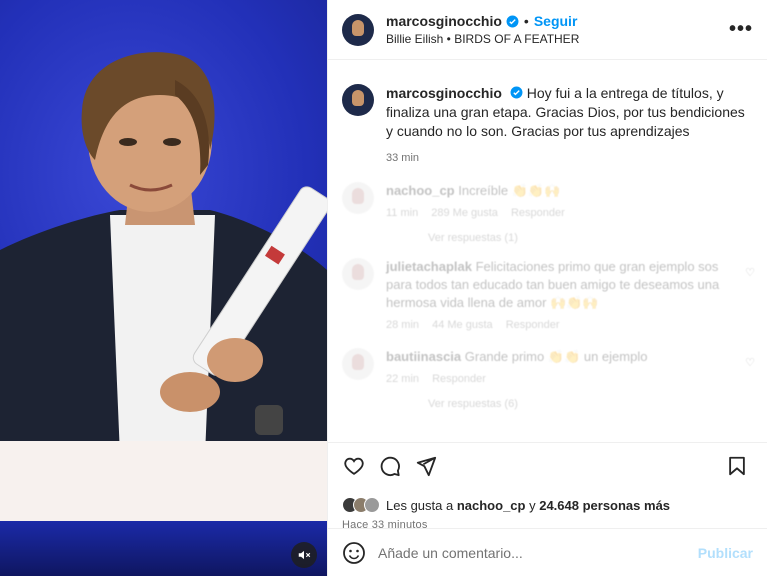 The image size is (767, 576). I want to click on emoji-button, so click(354, 553).